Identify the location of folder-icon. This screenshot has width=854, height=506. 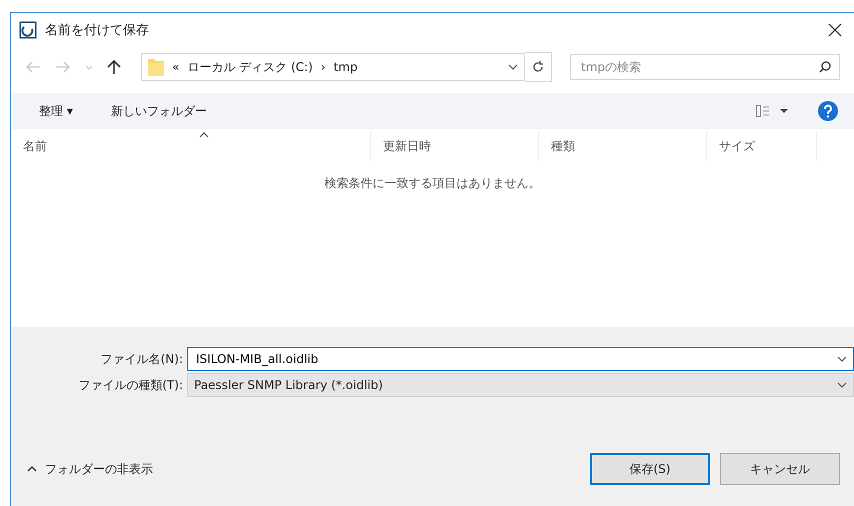
(156, 67).